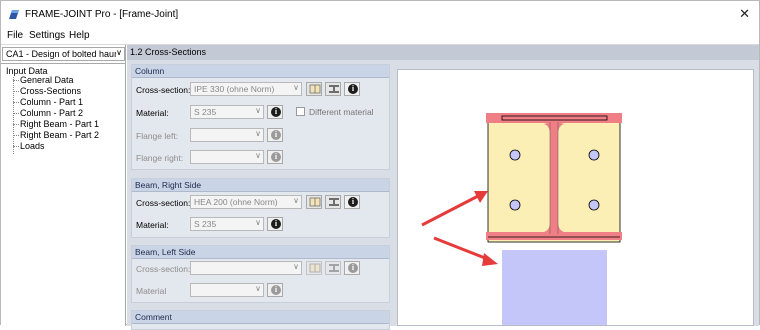 Image resolution: width=760 pixels, height=330 pixels. Describe the element at coordinates (227, 290) in the screenshot. I see `beam-left-material-dropdown: ∨` at that location.